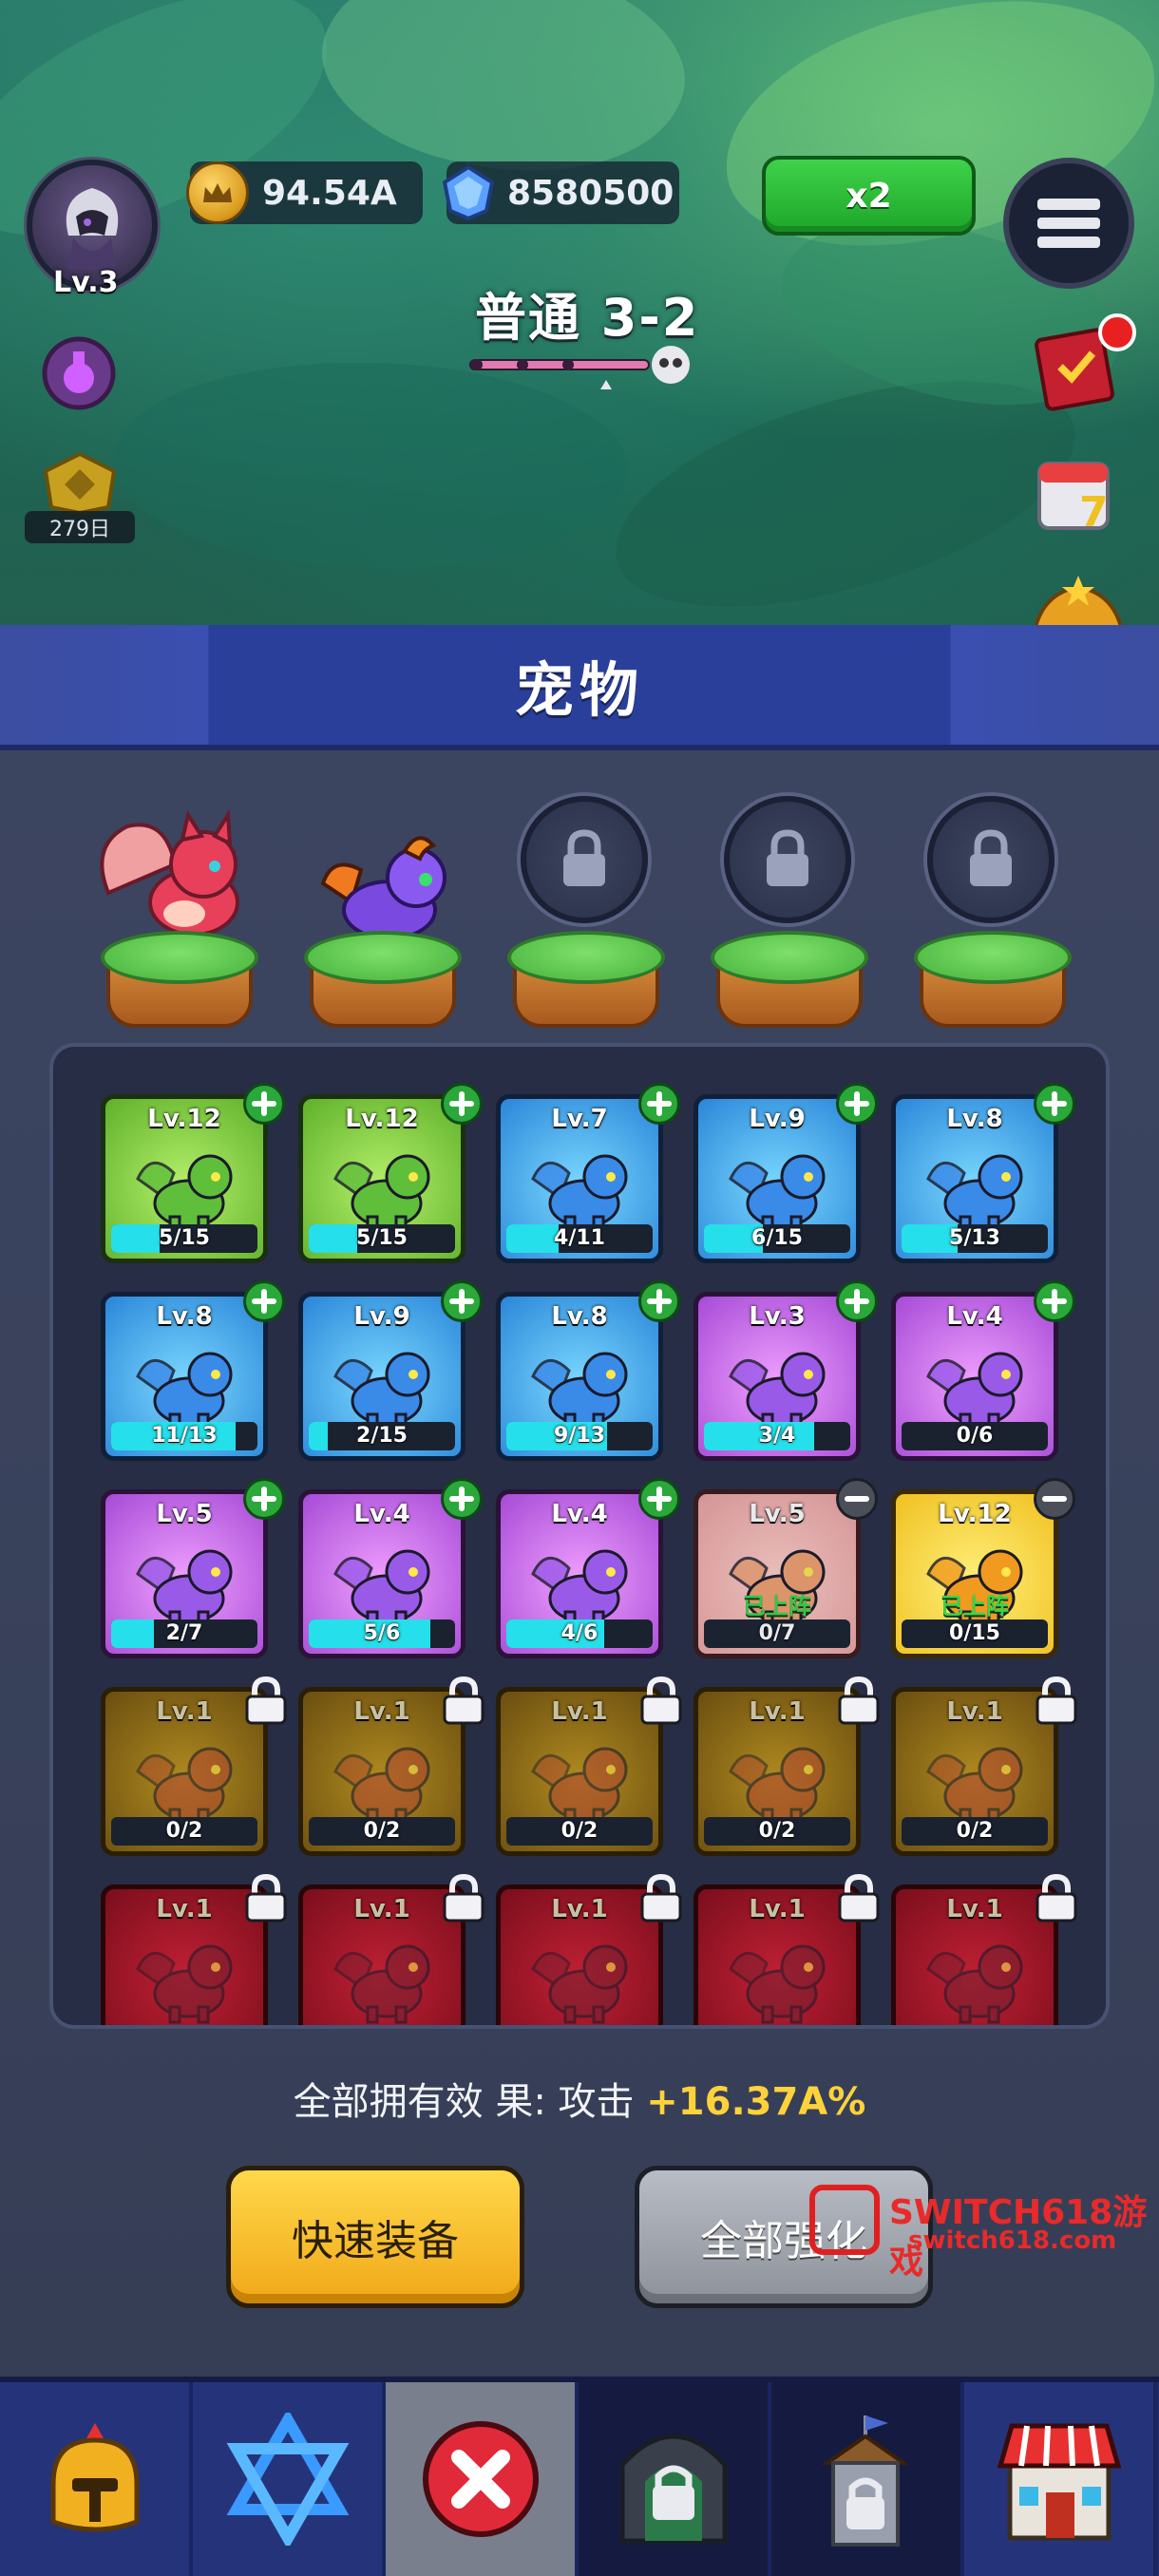 The width and height of the screenshot is (1159, 2576). Describe the element at coordinates (184, 1376) in the screenshot. I see `pet-card: Lv.8 11/13` at that location.